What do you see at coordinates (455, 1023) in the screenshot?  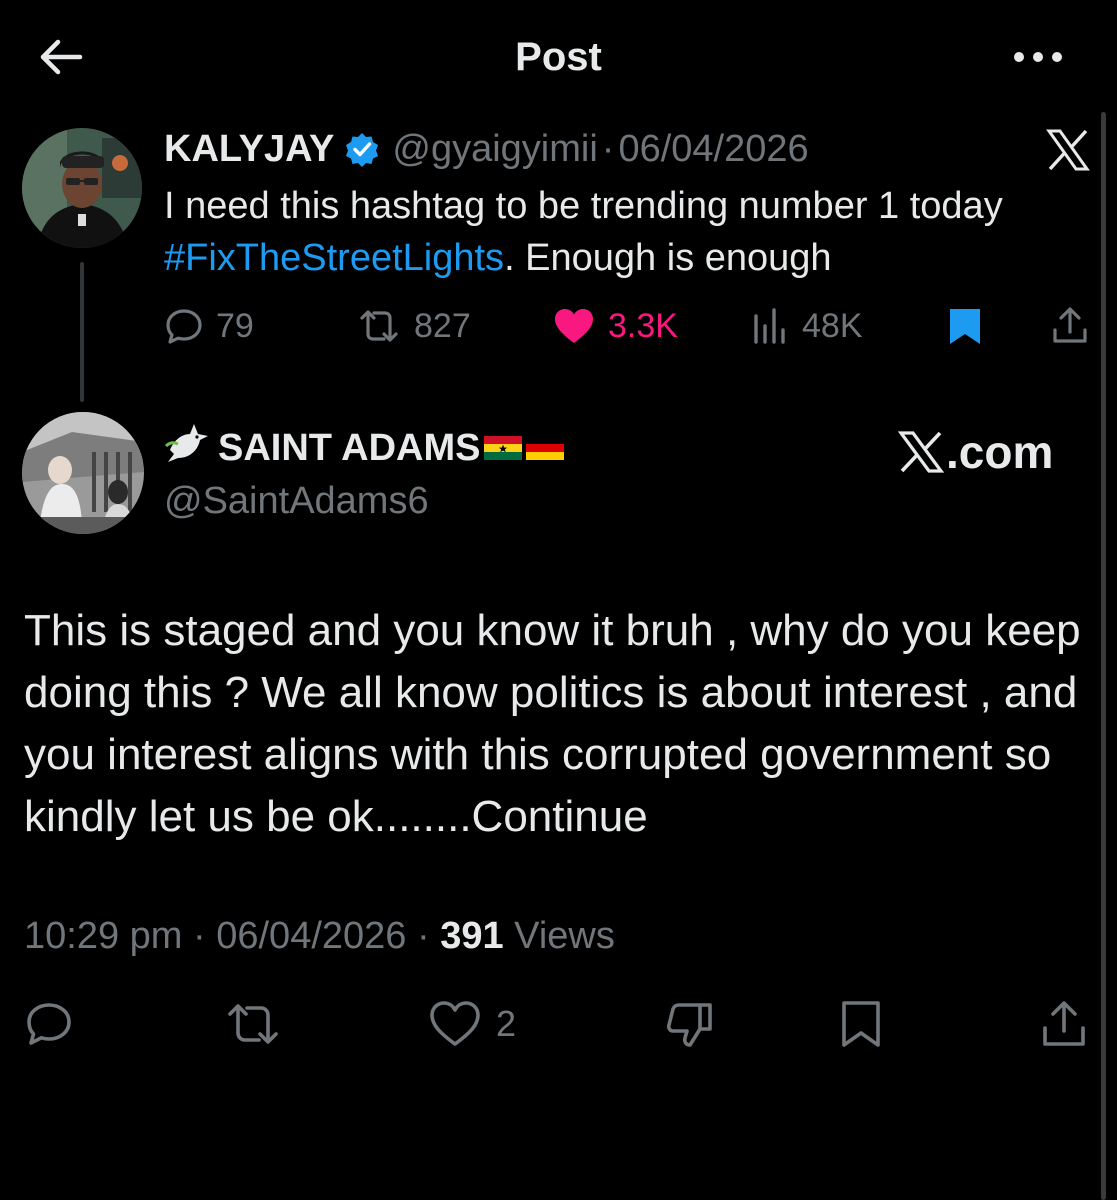 I see `heart-icon` at bounding box center [455, 1023].